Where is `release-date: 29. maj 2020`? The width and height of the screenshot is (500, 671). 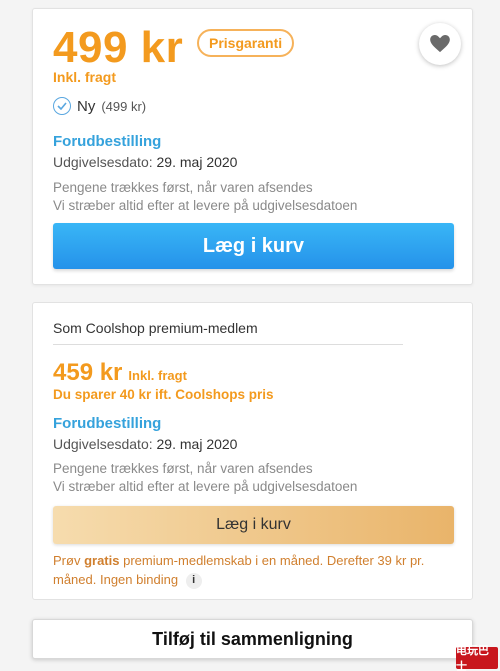 release-date: 29. maj 2020 is located at coordinates (197, 162).